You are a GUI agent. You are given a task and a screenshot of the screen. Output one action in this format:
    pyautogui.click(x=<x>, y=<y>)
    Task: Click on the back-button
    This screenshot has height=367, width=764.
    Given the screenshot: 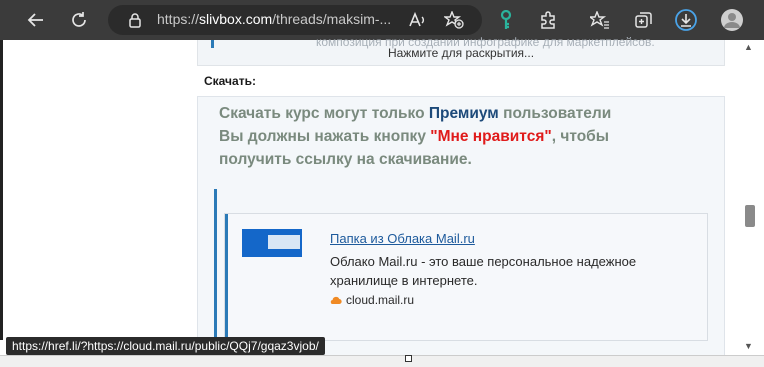 What is the action you would take?
    pyautogui.click(x=36, y=20)
    